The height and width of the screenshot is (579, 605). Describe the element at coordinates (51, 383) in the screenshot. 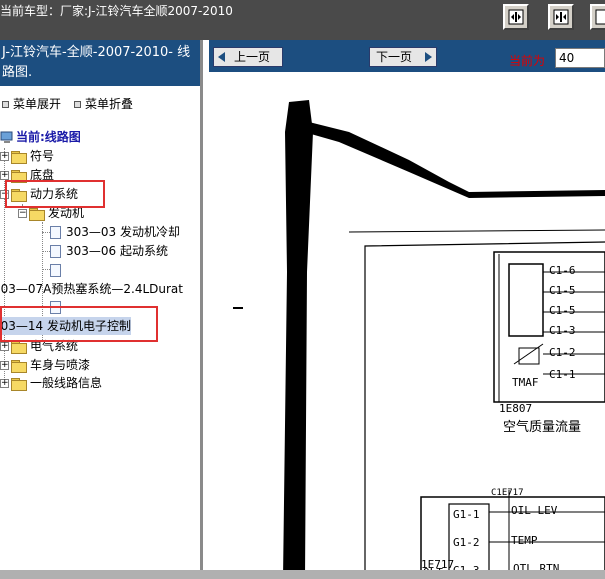

I see `tree-item-general-wiring-info: + 一般线路信息` at that location.